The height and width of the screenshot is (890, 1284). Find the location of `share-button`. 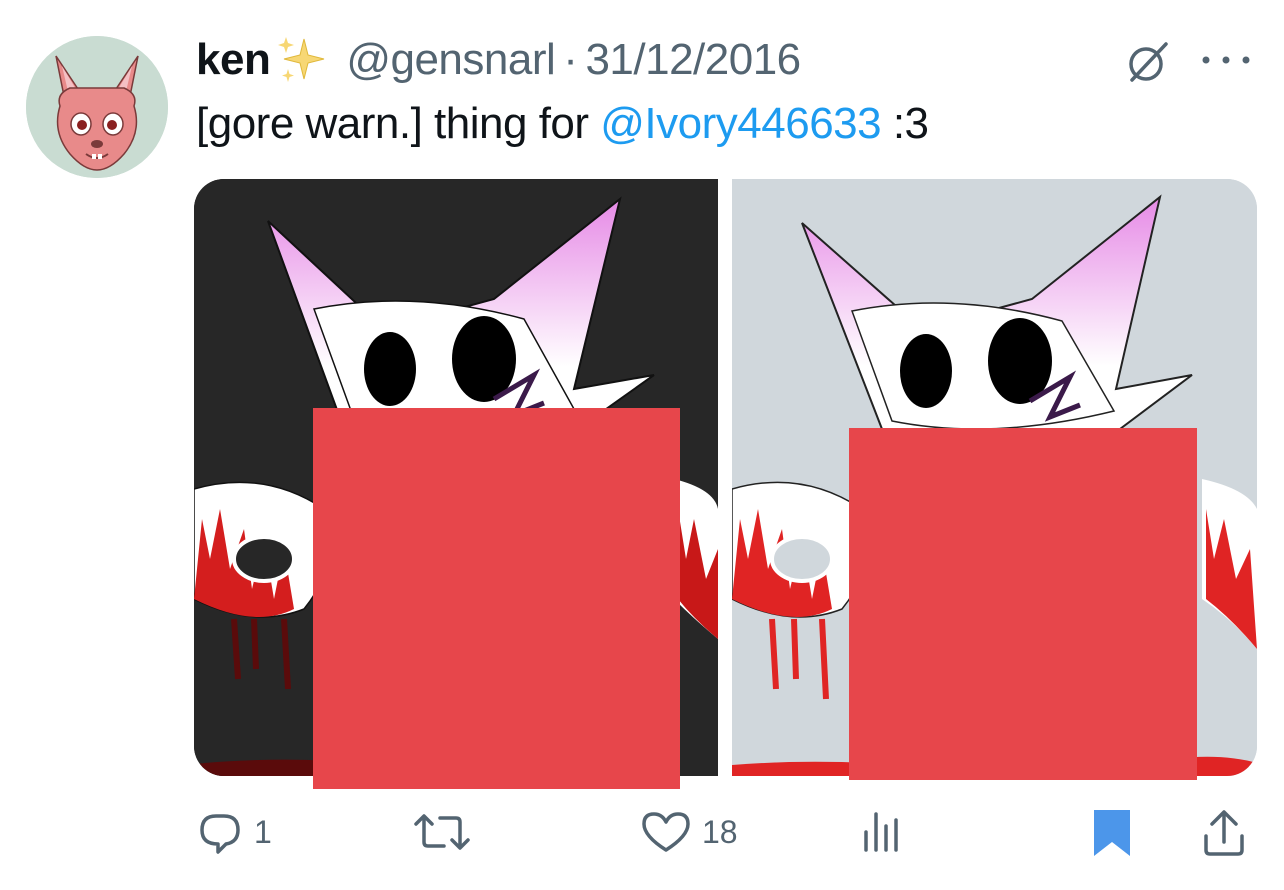

share-button is located at coordinates (1224, 832).